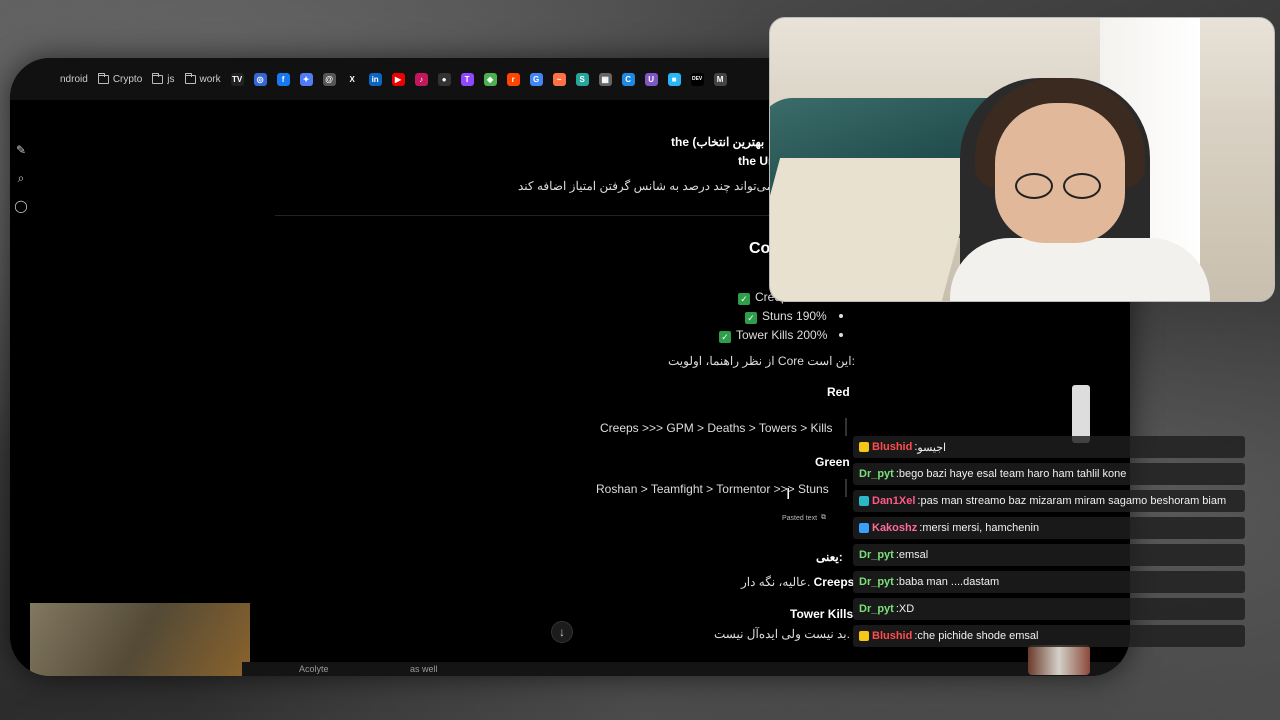  I want to click on chat-text: اجیسو, so click(932, 447).